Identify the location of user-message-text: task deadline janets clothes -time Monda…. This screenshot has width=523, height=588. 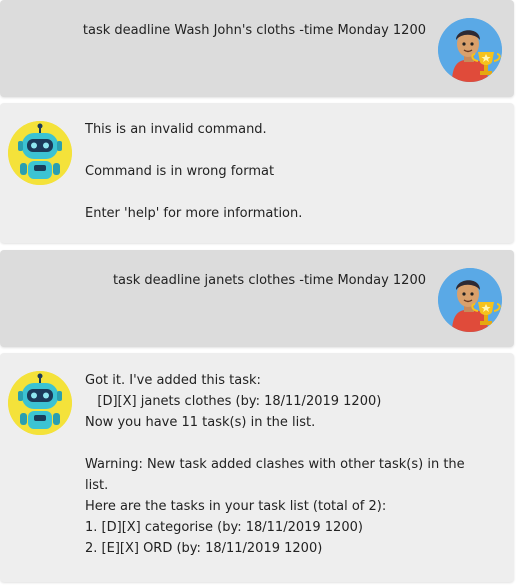
(269, 280).